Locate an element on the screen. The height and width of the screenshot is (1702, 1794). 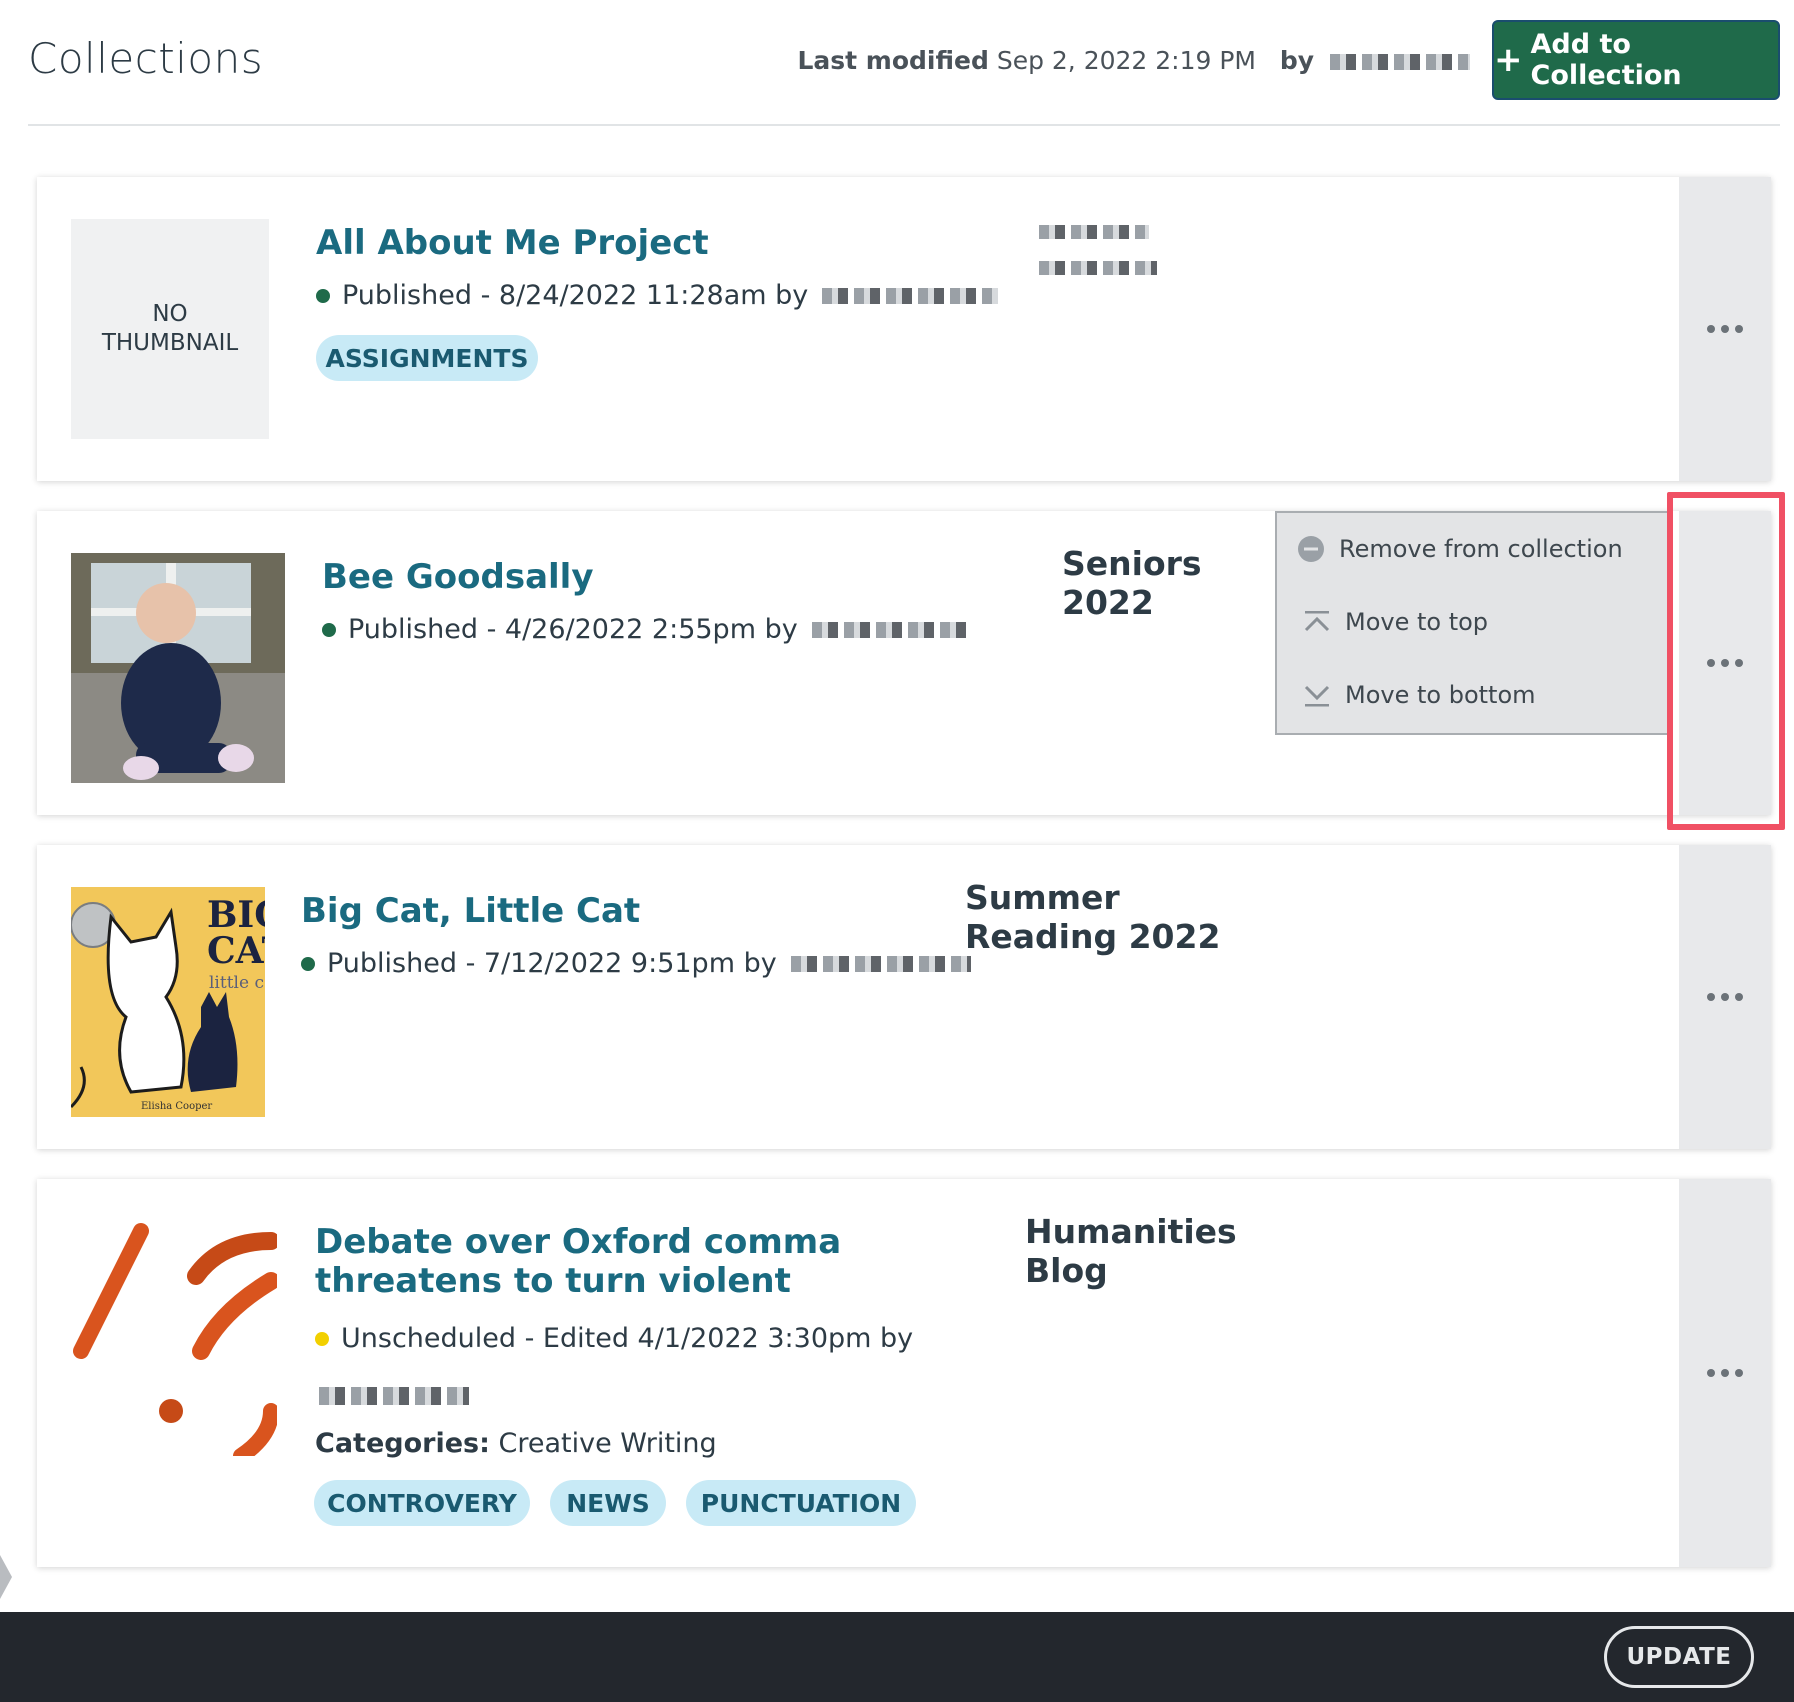
status-text: Published - 8/24/2022 11:28am by is located at coordinates (575, 295).